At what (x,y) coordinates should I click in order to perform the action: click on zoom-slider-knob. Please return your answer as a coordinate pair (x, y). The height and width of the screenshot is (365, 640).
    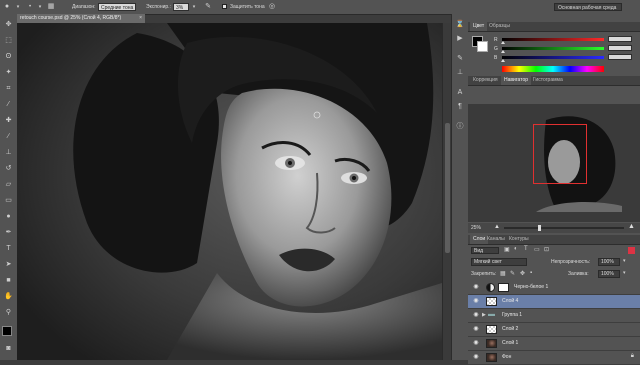
    Looking at the image, I should click on (539, 228).